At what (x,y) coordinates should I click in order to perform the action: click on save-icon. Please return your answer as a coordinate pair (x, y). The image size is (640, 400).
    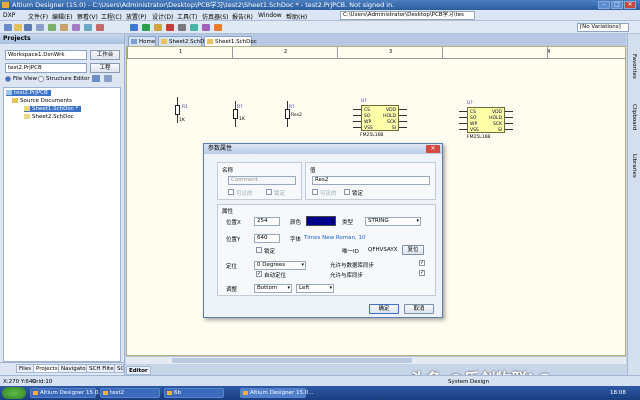
    Looking at the image, I should click on (28, 27).